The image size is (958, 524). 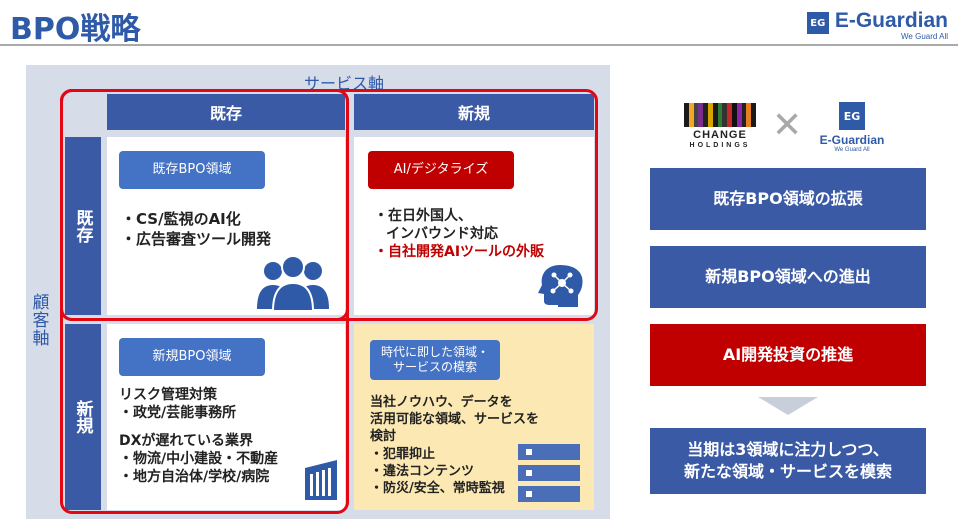 What do you see at coordinates (720, 115) in the screenshot?
I see `change-stripes-icon` at bounding box center [720, 115].